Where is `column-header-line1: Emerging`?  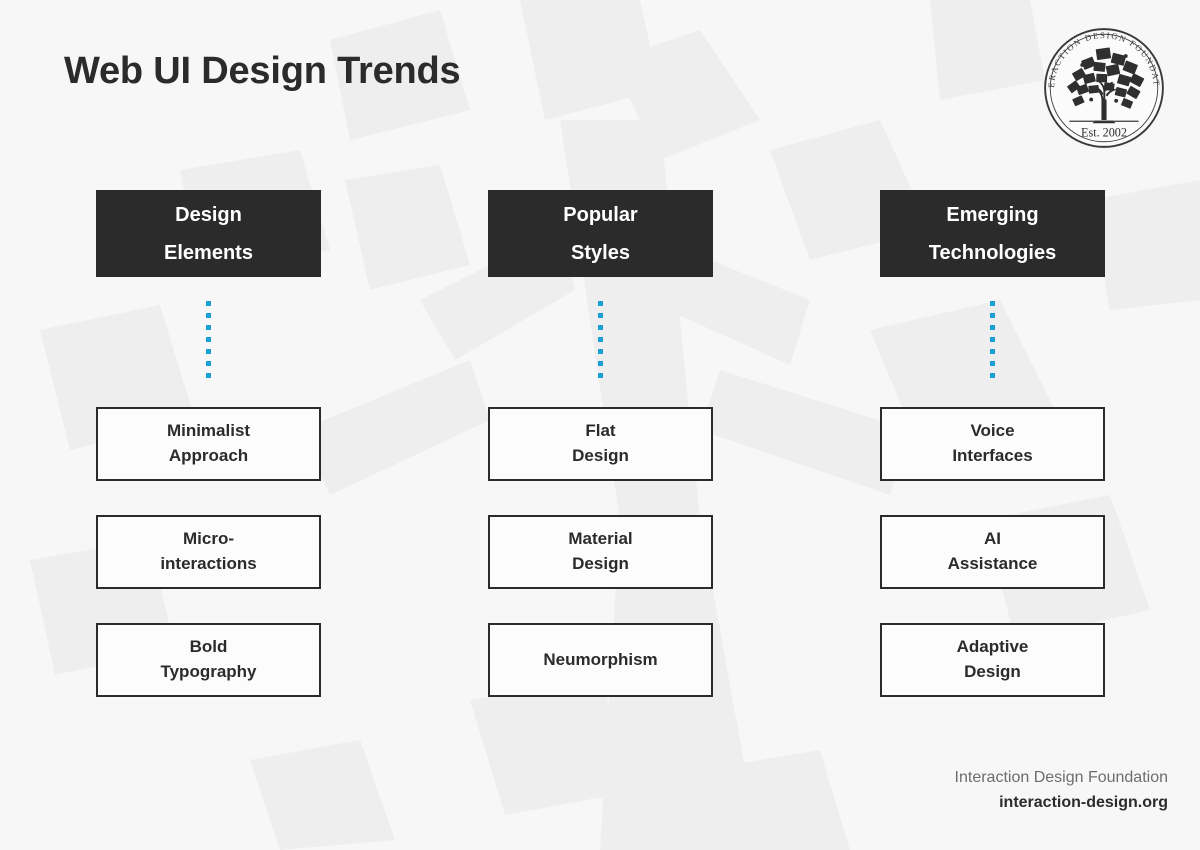 column-header-line1: Emerging is located at coordinates (992, 214).